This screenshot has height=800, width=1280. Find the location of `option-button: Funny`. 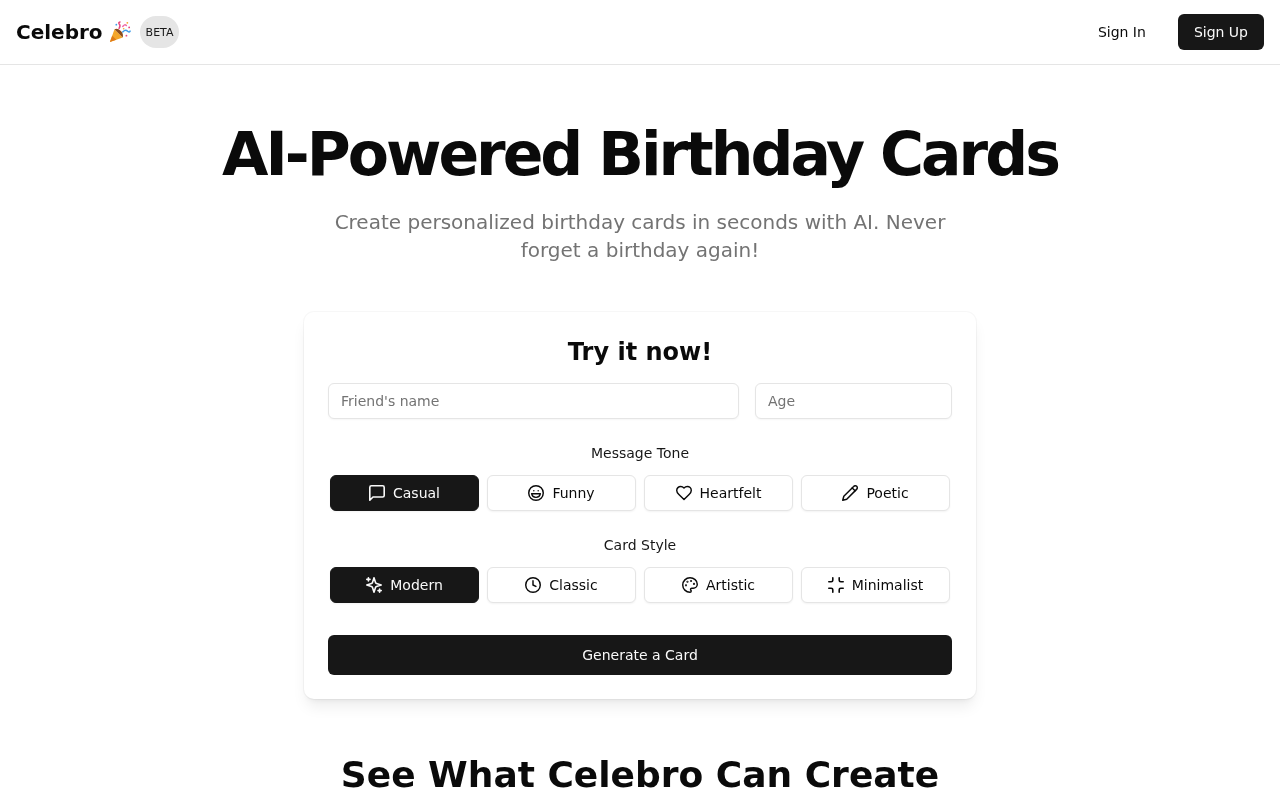

option-button: Funny is located at coordinates (561, 493).